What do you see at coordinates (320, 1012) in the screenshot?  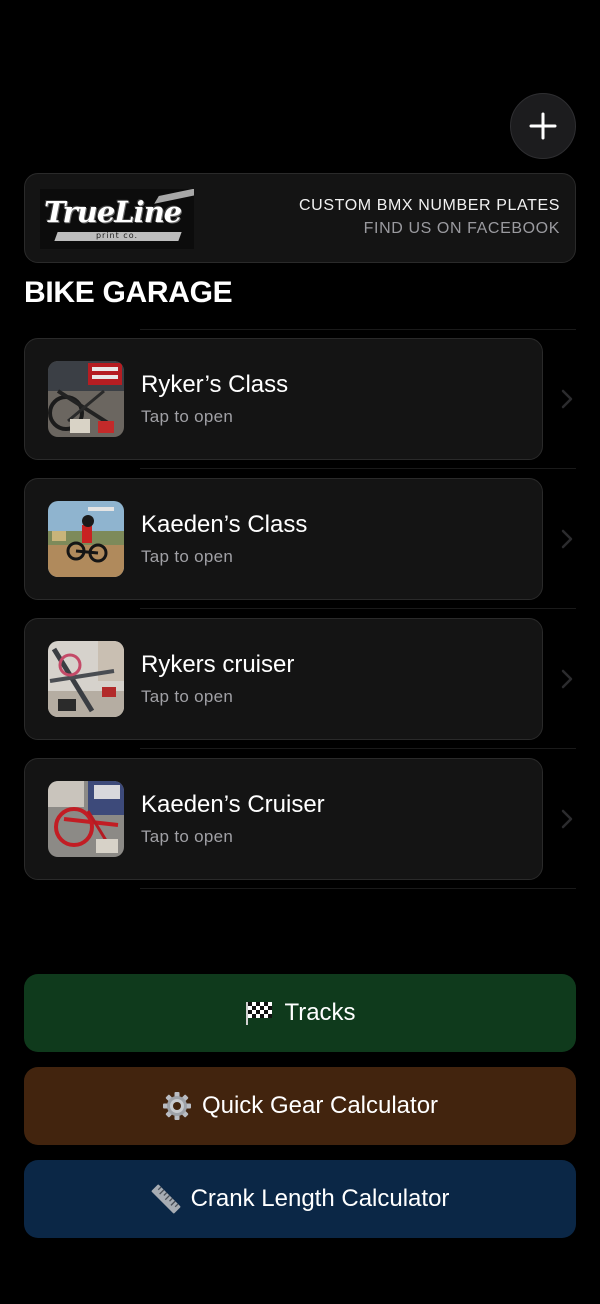 I see `tracks-label: Tracks` at bounding box center [320, 1012].